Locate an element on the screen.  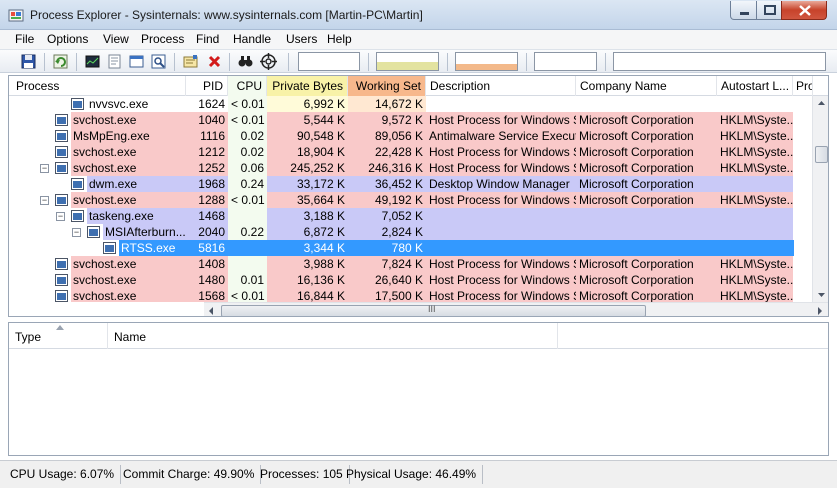
column-header-process: Process is located at coordinates (97, 86).